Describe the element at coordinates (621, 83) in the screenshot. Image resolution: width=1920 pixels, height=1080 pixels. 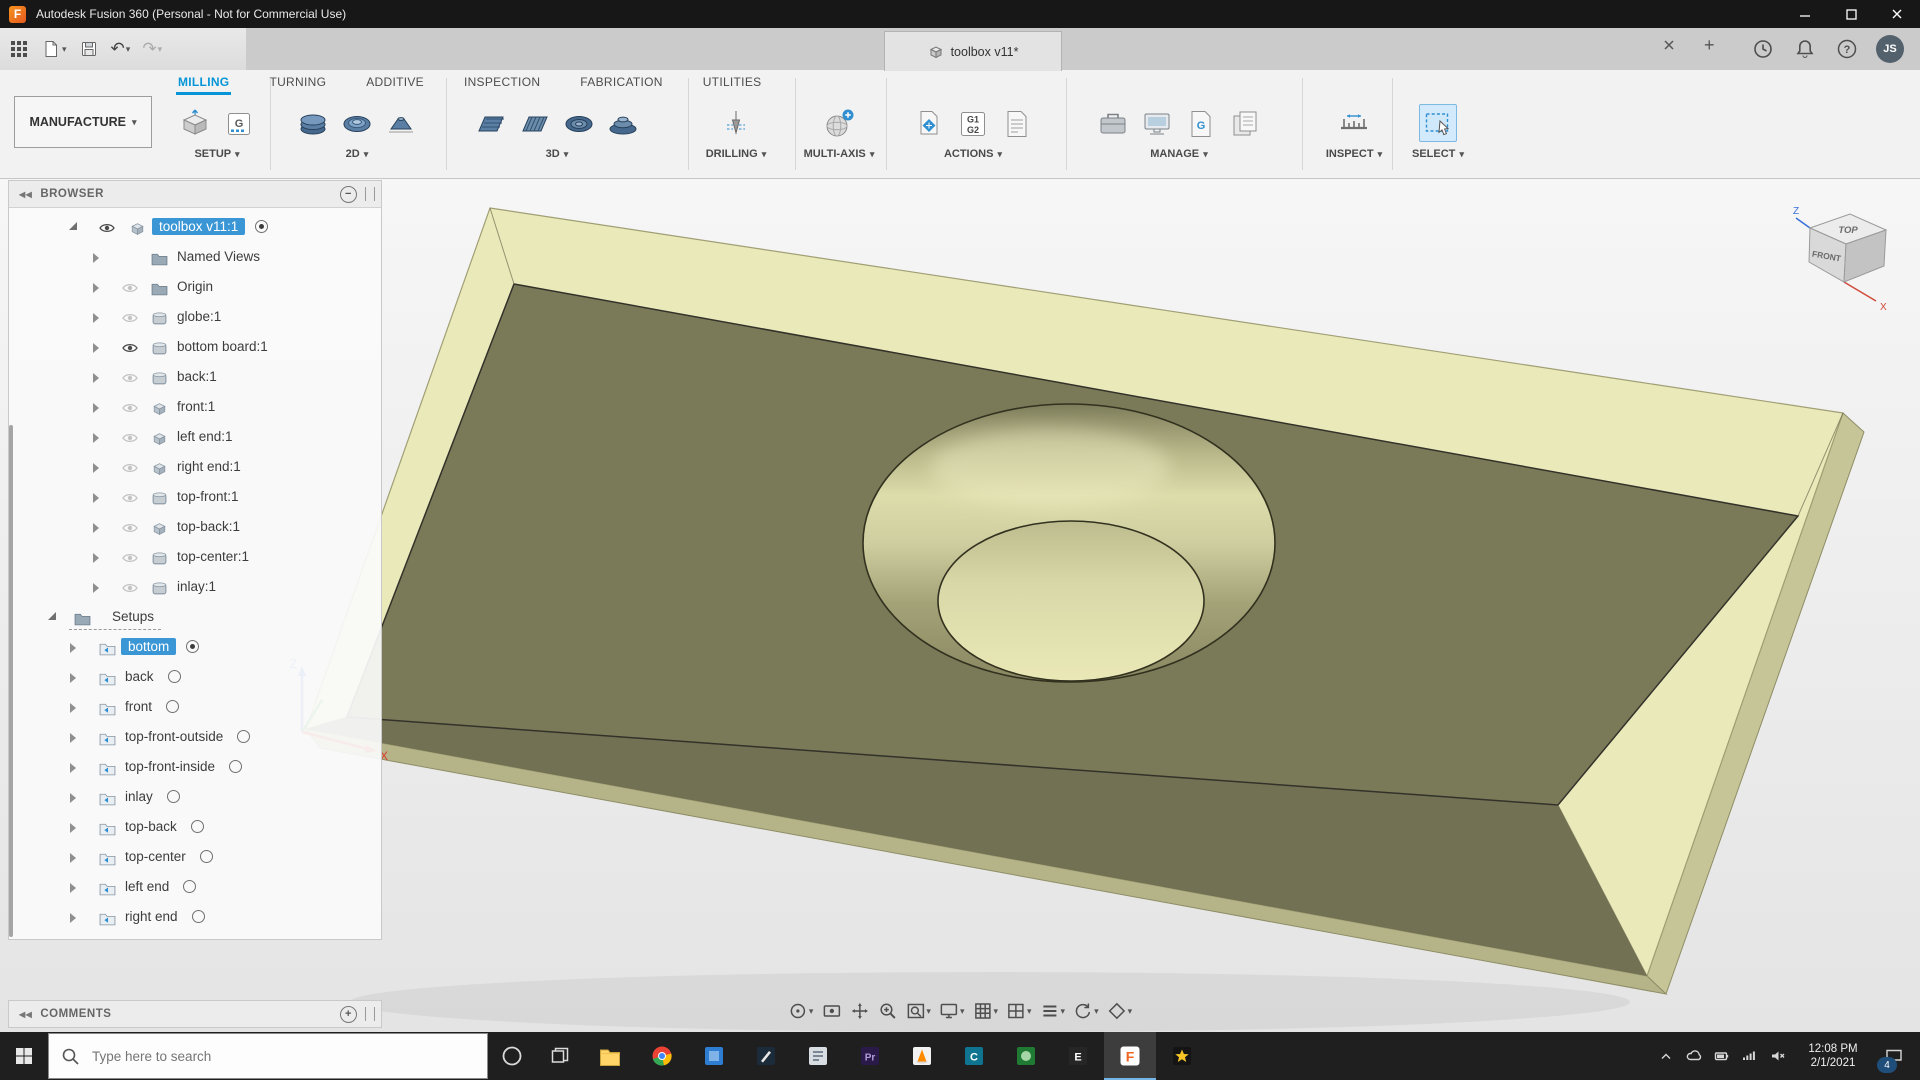
I see `ribbon-tab-fabrication: FABRICATION` at that location.